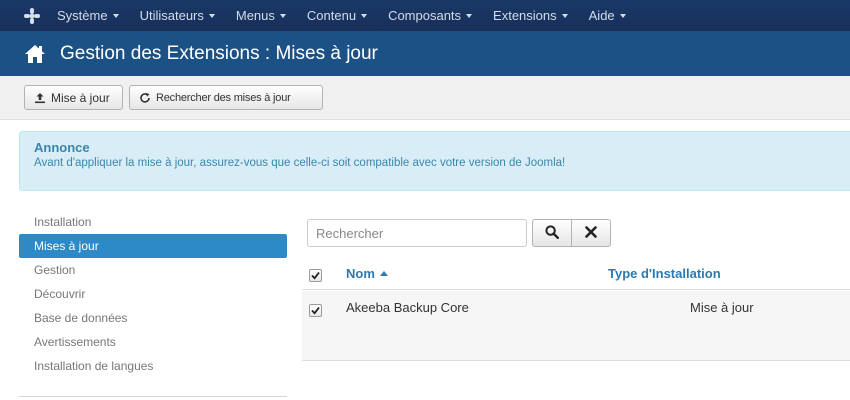  What do you see at coordinates (145, 98) in the screenshot?
I see `refresh-icon` at bounding box center [145, 98].